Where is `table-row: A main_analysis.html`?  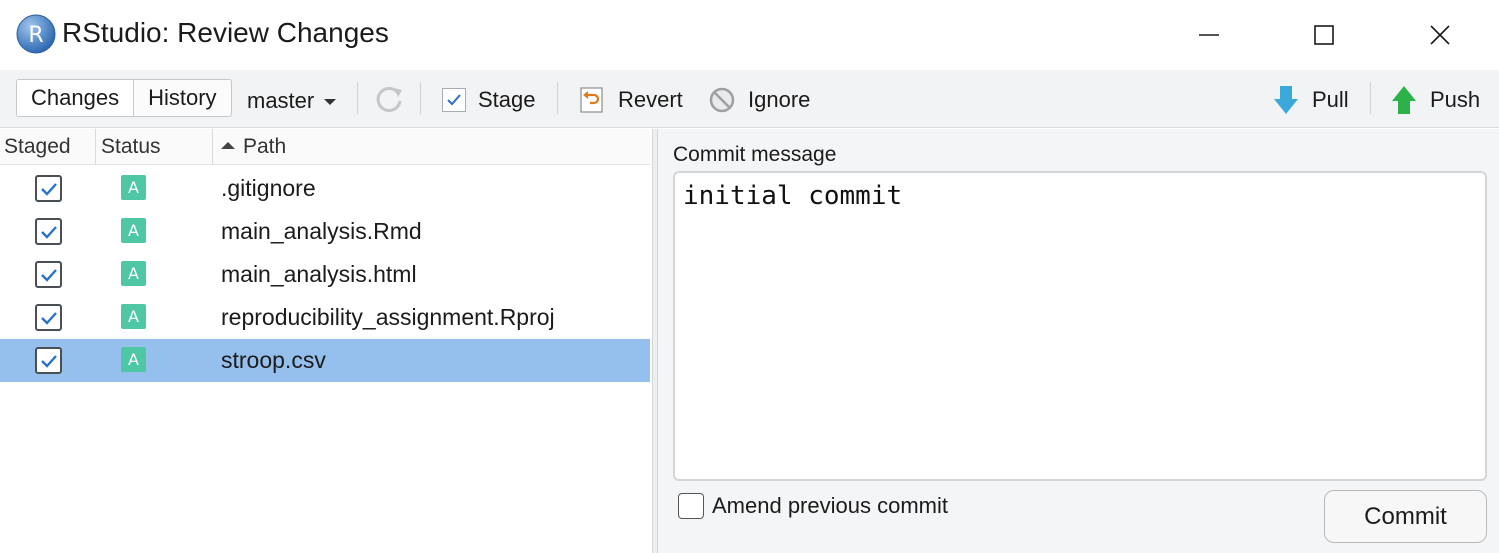 table-row: A main_analysis.html is located at coordinates (325, 274).